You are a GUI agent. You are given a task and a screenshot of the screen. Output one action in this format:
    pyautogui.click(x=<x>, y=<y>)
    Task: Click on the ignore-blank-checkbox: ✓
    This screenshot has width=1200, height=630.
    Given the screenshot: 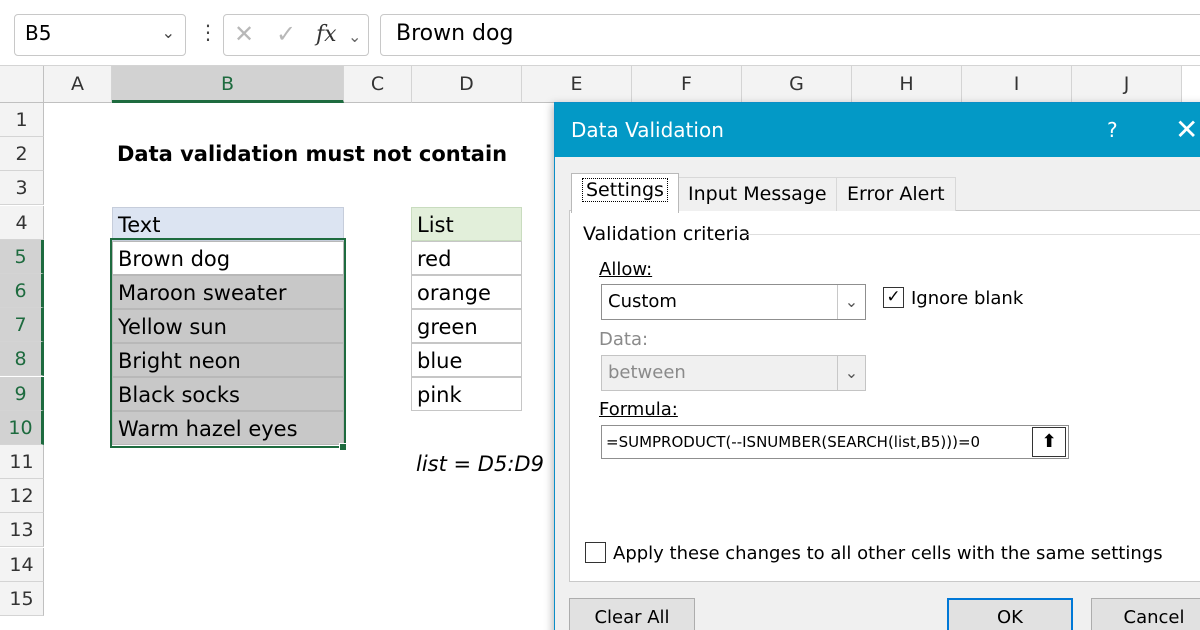 What is the action you would take?
    pyautogui.click(x=893, y=297)
    